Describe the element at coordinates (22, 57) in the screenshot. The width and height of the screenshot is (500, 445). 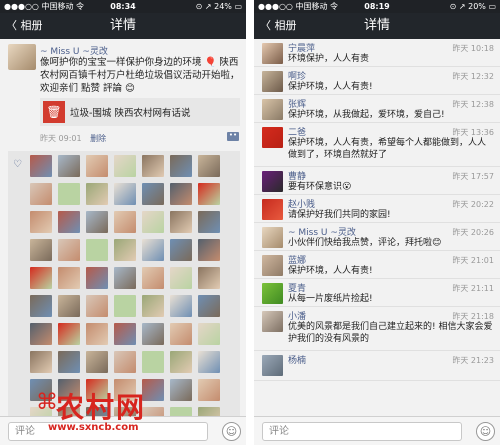
I see `author-avatar` at that location.